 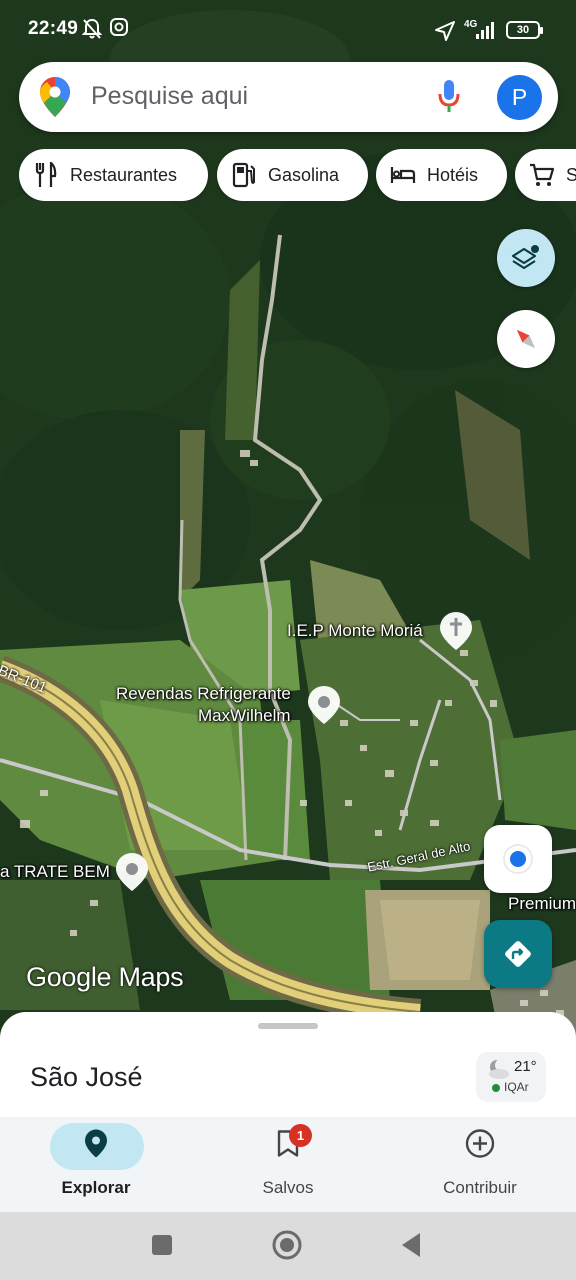 What do you see at coordinates (162, 1247) in the screenshot?
I see `recents-button` at bounding box center [162, 1247].